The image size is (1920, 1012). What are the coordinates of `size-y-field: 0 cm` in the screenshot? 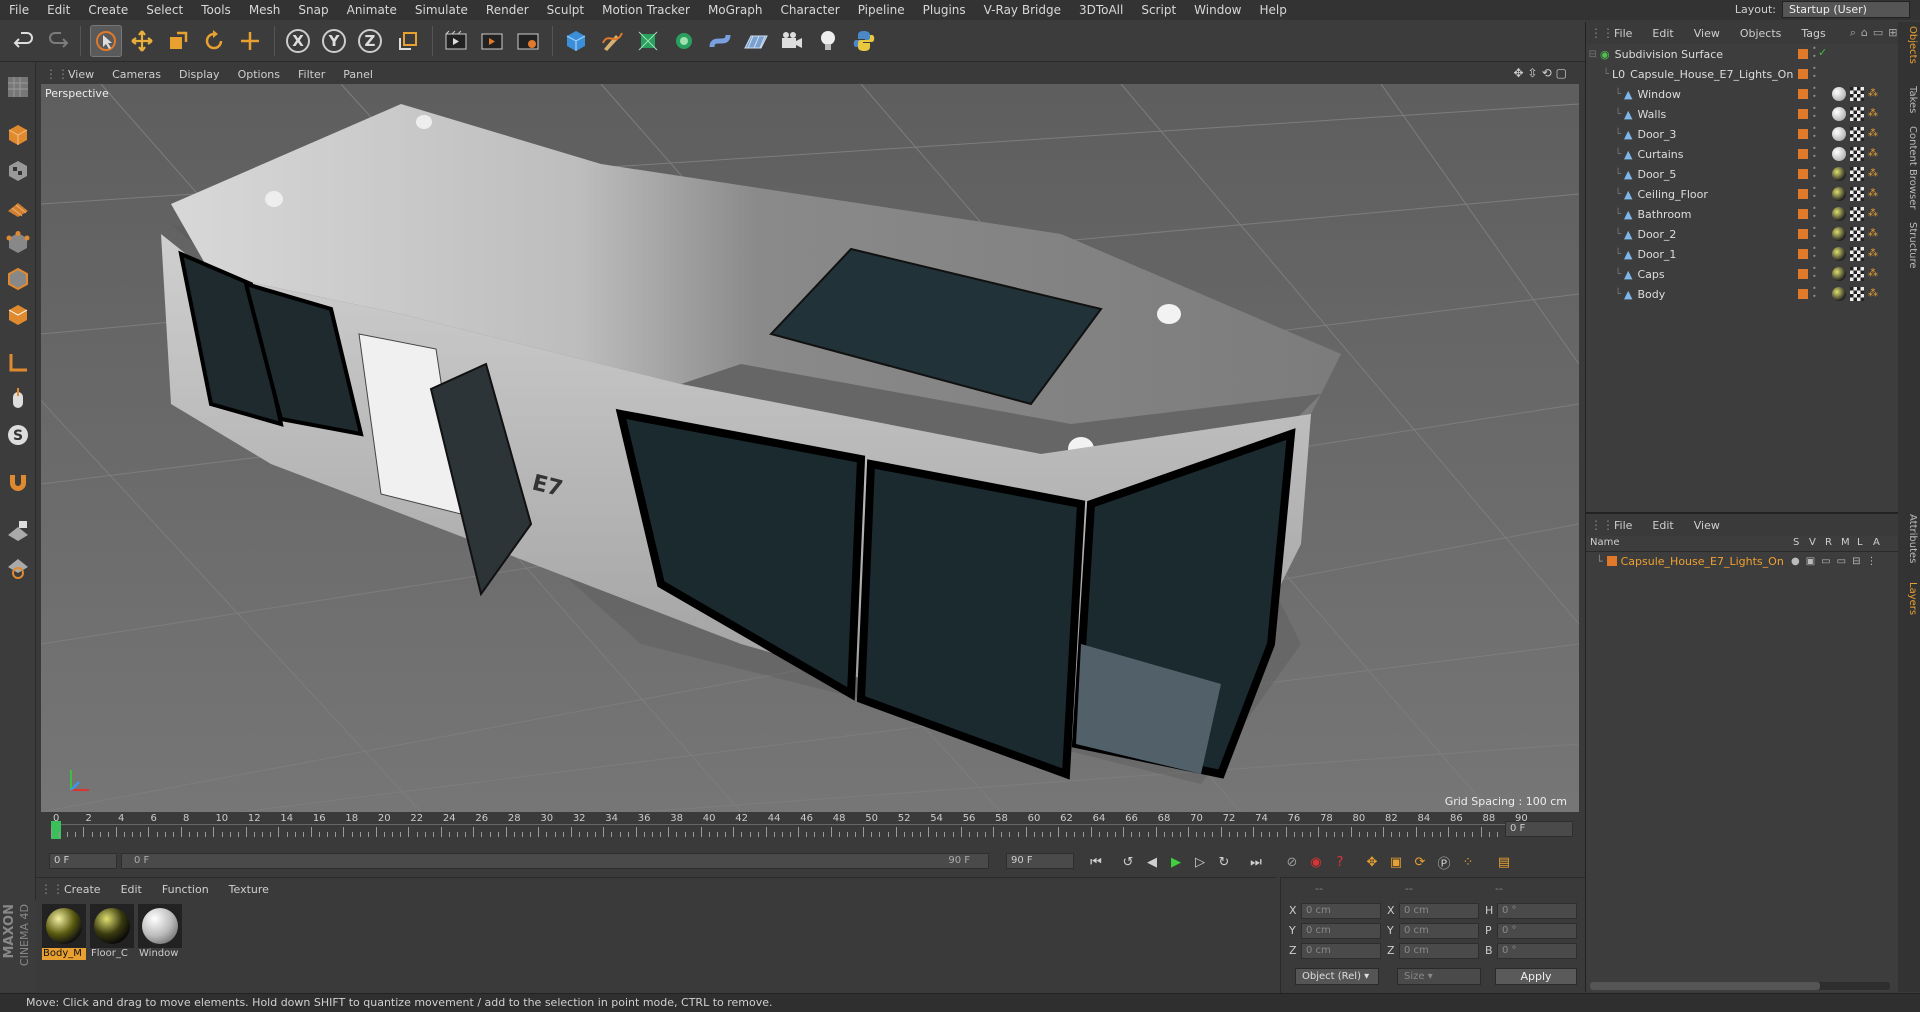 It's located at (1439, 931).